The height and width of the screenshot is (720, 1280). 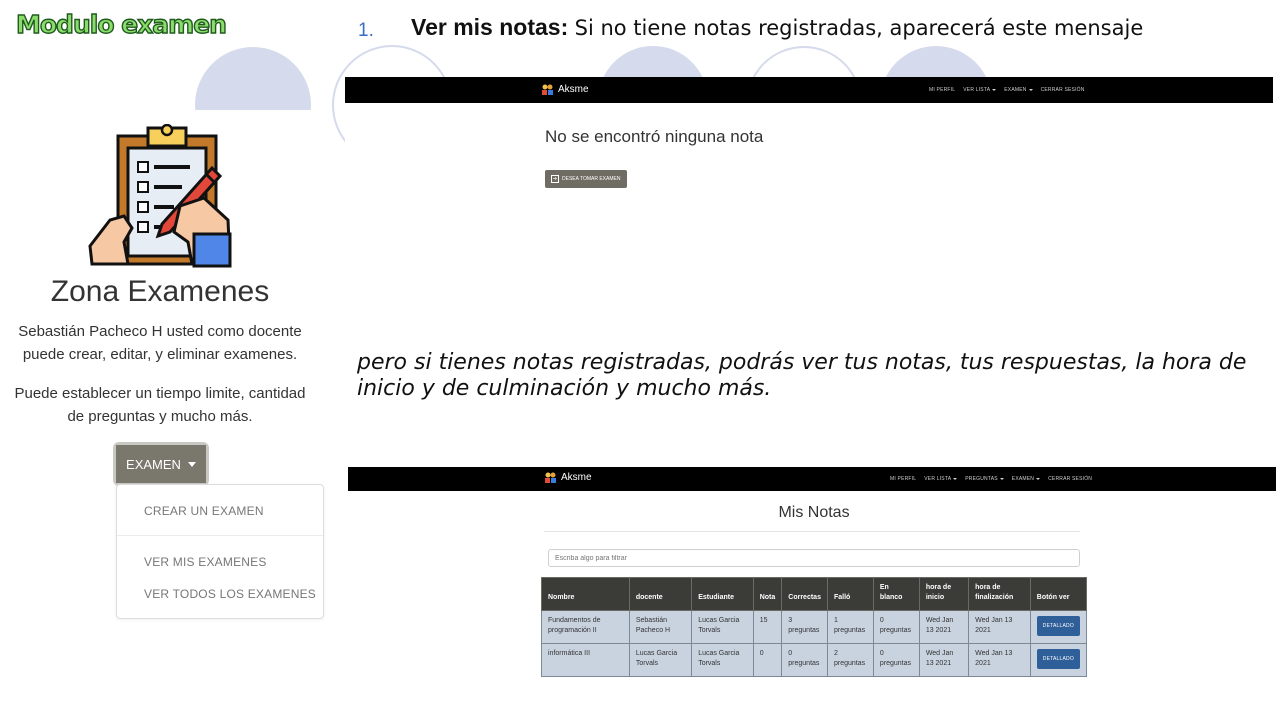 I want to click on cell-grade: 15, so click(x=767, y=627).